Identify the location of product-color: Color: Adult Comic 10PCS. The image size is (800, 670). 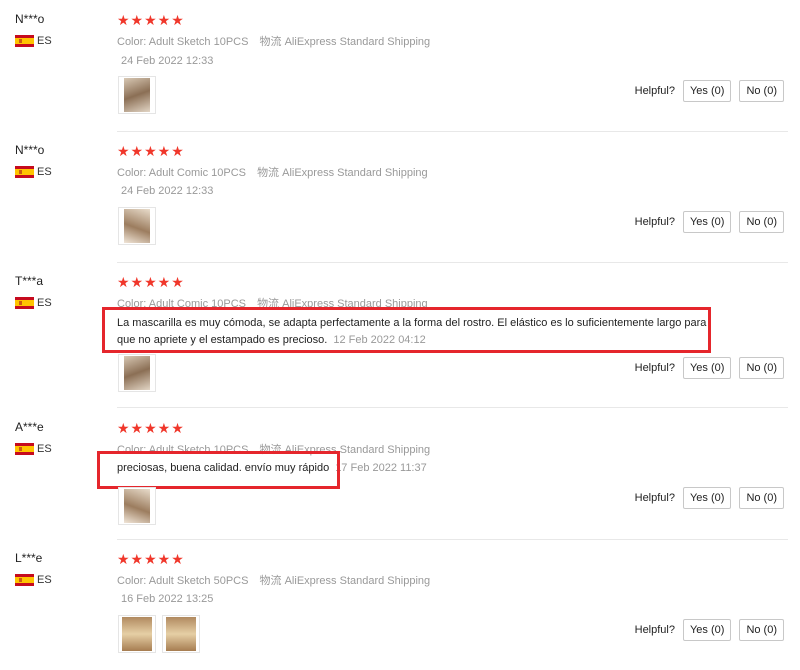
(181, 173).